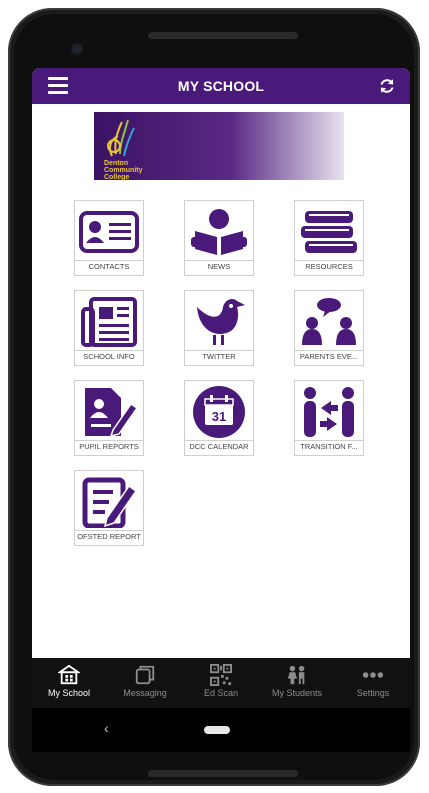 The width and height of the screenshot is (429, 793). I want to click on refresh-icon, so click(387, 86).